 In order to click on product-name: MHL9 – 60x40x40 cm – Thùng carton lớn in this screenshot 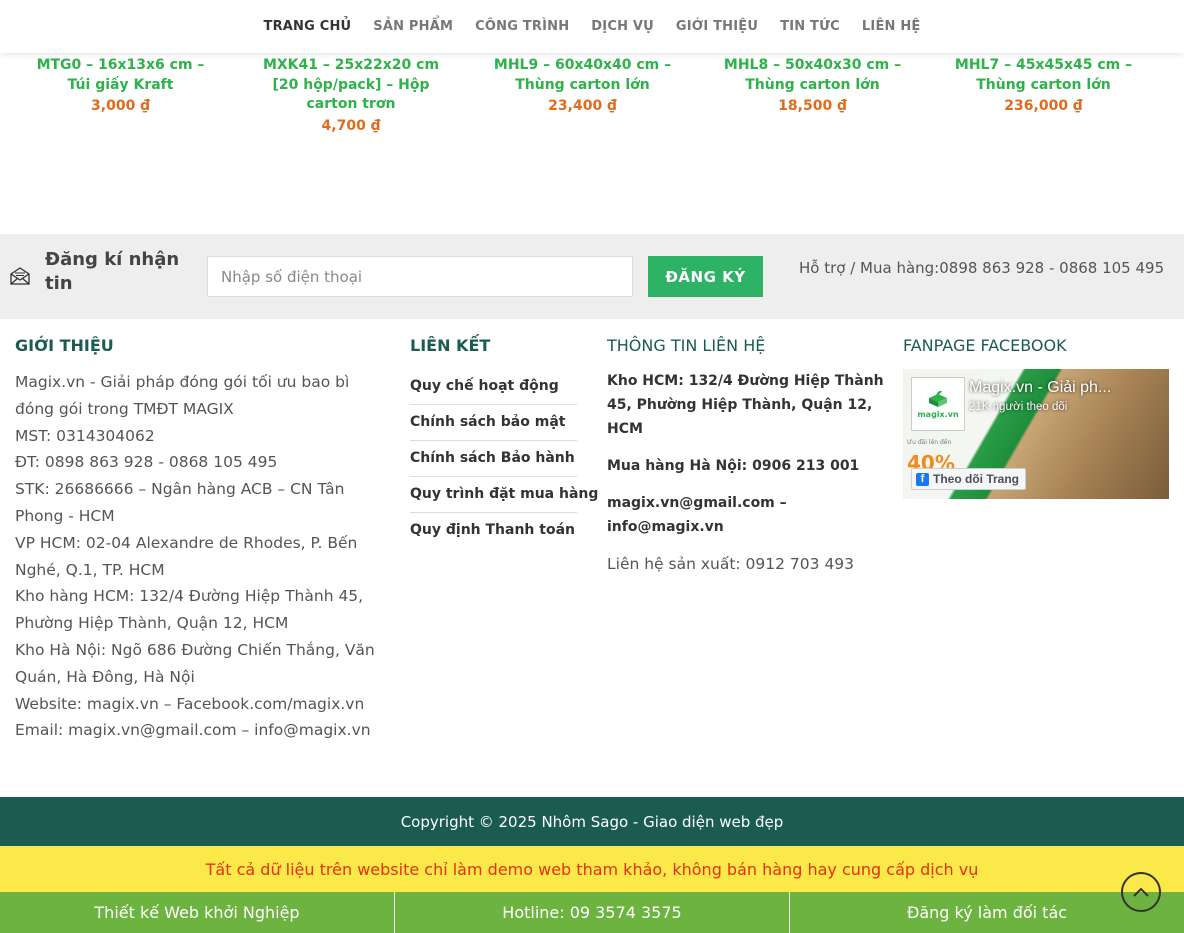, I will do `click(582, 75)`.